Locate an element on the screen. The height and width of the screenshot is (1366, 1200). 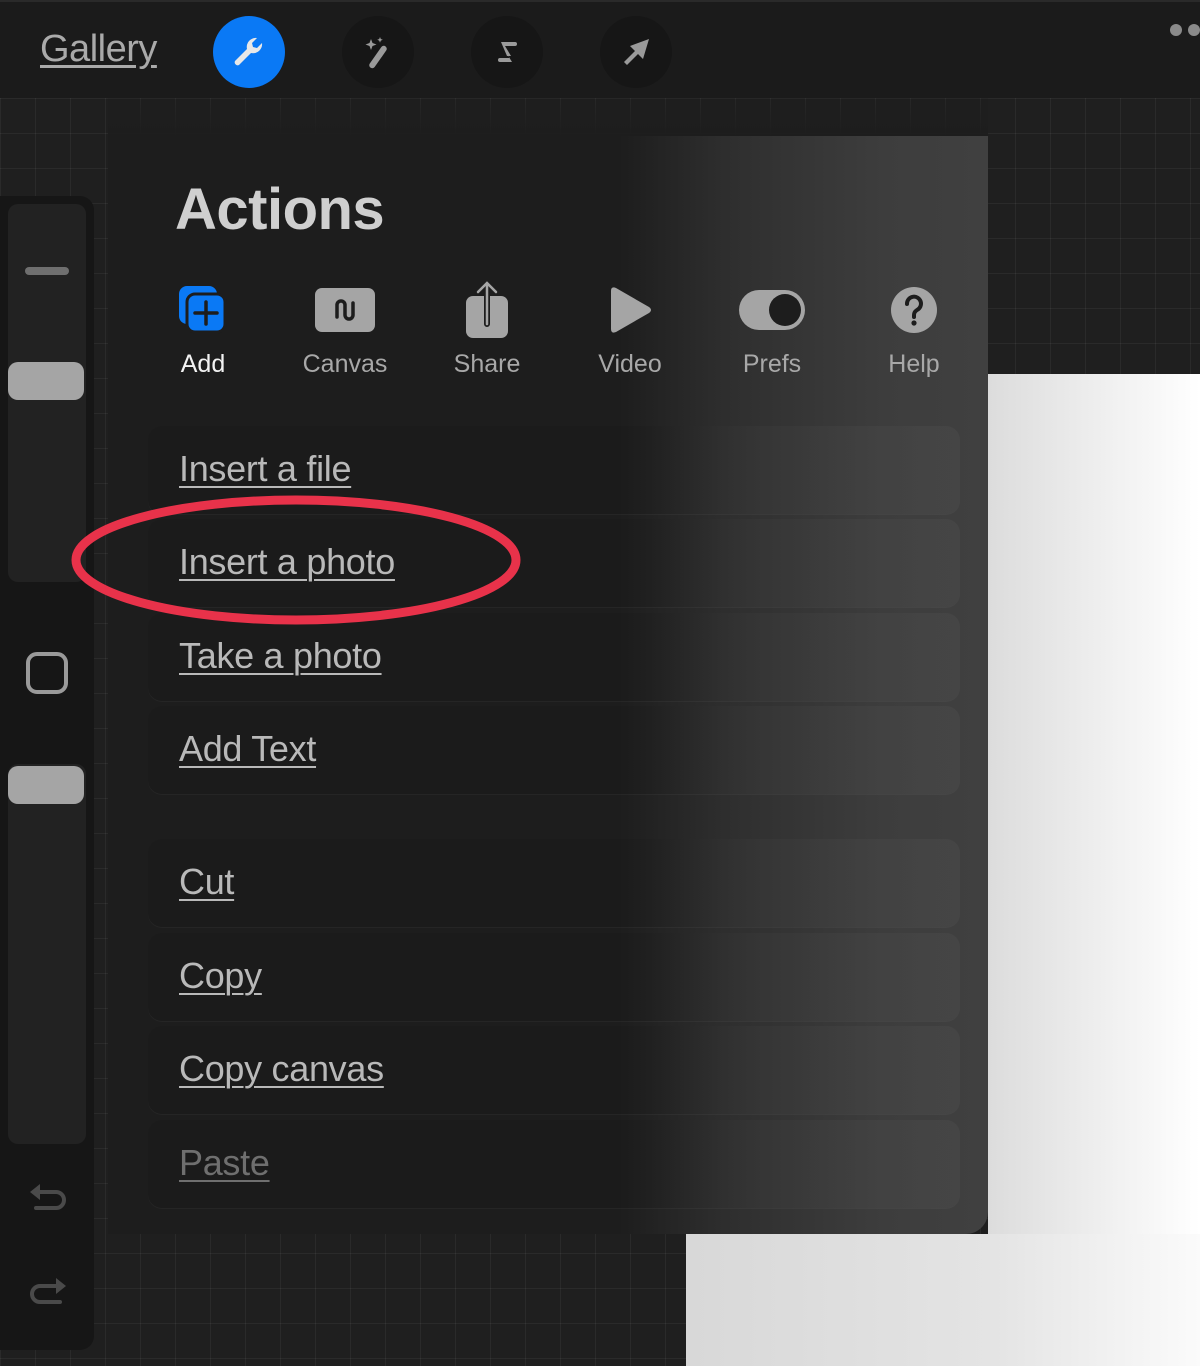
selection-s-icon is located at coordinates (507, 52).